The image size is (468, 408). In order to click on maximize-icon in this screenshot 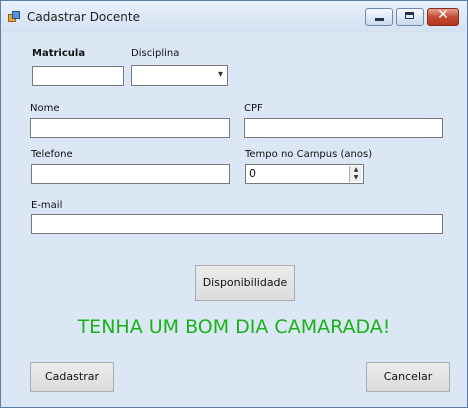, I will do `click(409, 15)`.